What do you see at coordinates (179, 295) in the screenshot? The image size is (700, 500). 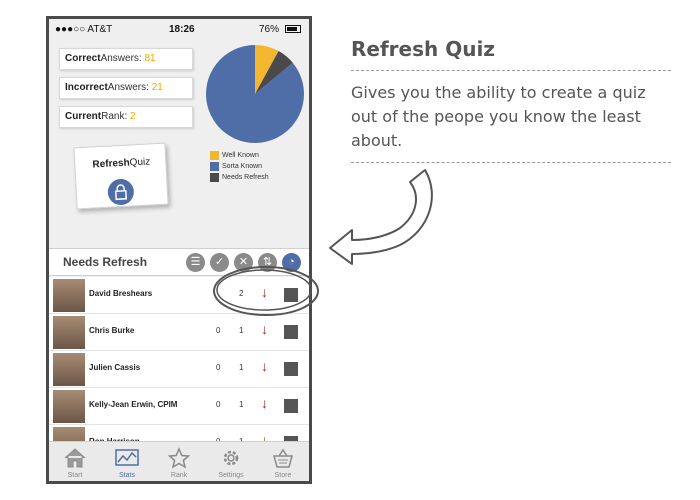 I see `list-item: David Breshears 2 ↓` at bounding box center [179, 295].